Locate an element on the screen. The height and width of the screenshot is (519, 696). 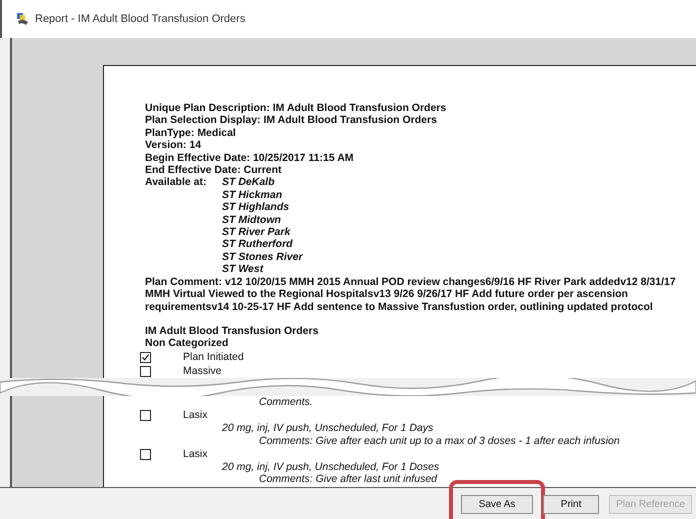
report-field: Begin Effective Date: 10/25/2017 11:15 AM is located at coordinates (418, 158).